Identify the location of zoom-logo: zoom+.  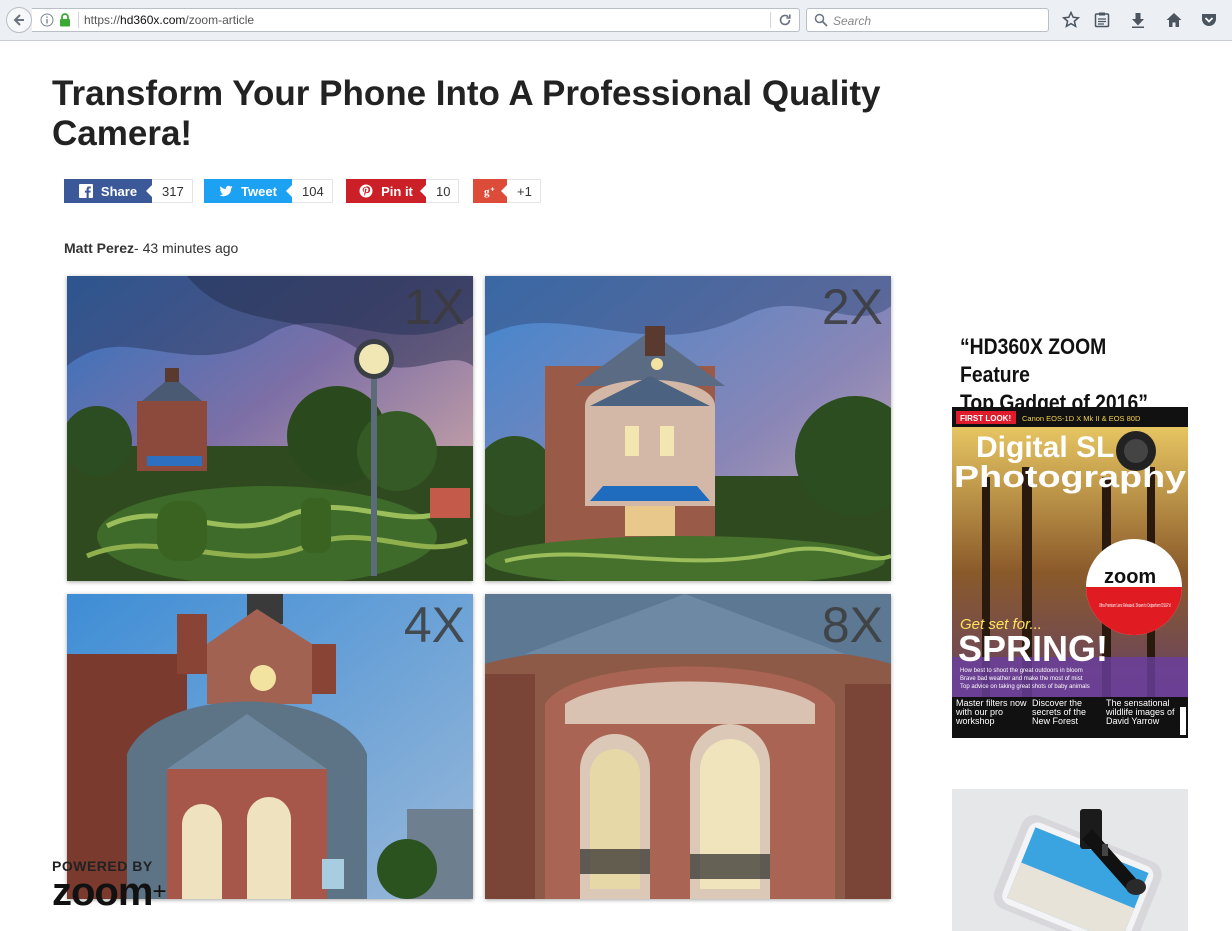
(109, 892).